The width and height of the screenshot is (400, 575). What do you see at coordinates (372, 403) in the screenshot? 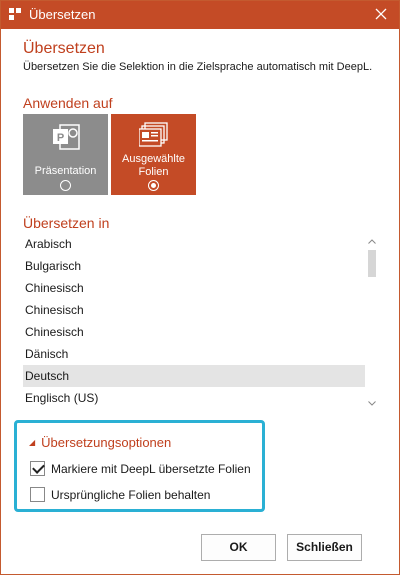
I see `scroll-down-icon` at bounding box center [372, 403].